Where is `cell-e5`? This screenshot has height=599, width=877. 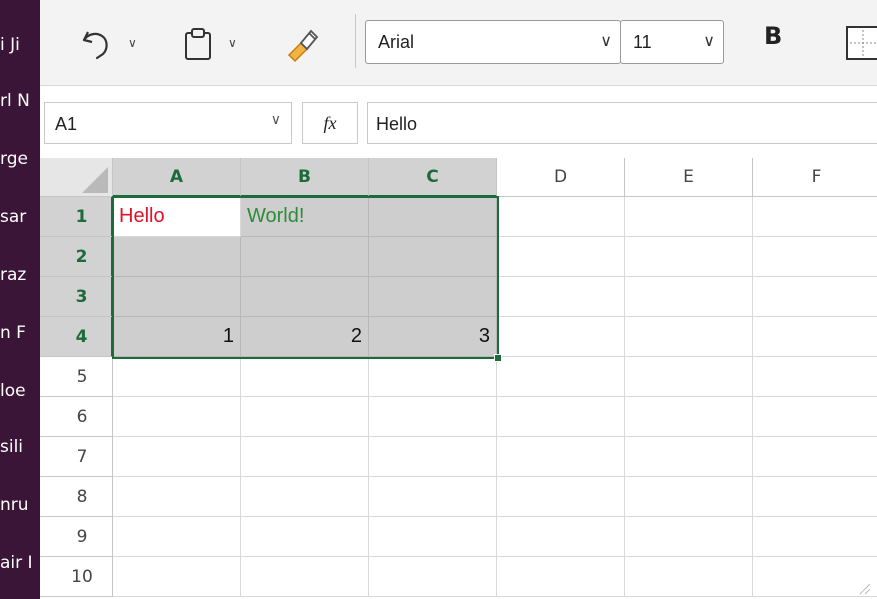 cell-e5 is located at coordinates (689, 377).